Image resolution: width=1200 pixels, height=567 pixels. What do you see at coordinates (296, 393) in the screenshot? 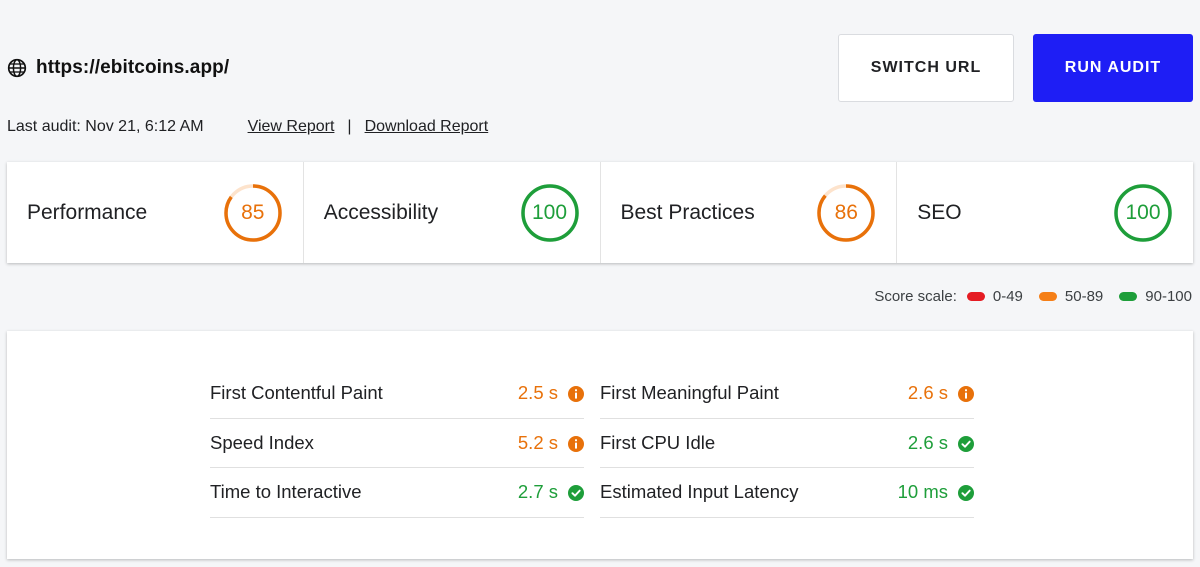
I see `metric-name: First Contentful Paint` at bounding box center [296, 393].